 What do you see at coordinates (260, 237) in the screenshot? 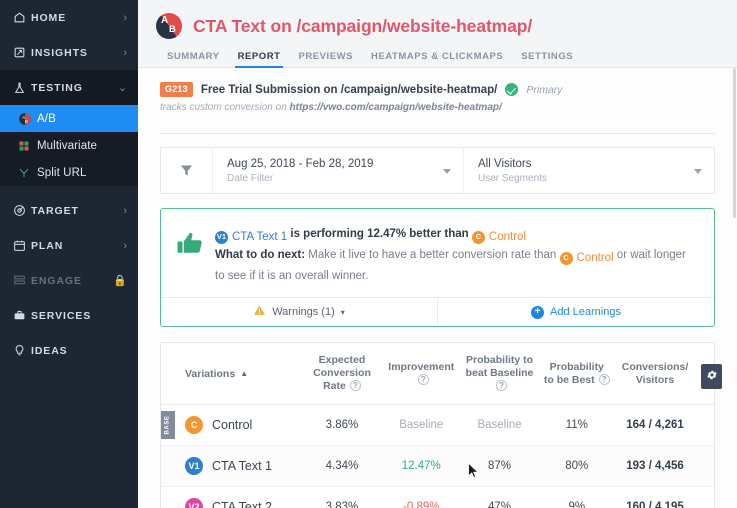
I see `insight-winner-name: CTA Text 1` at bounding box center [260, 237].